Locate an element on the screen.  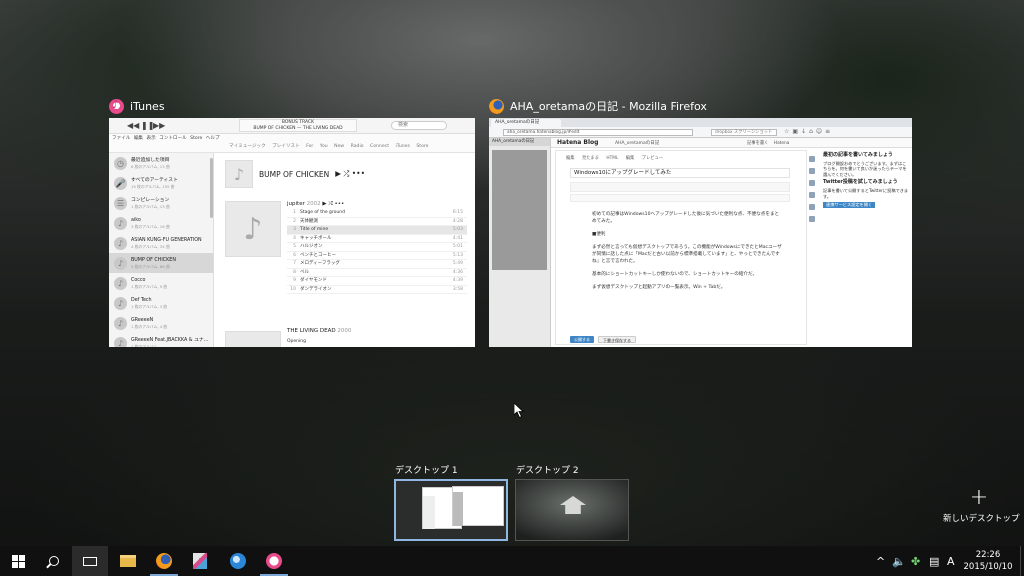
tray-app-button: ✤ is located at coordinates (915, 561).